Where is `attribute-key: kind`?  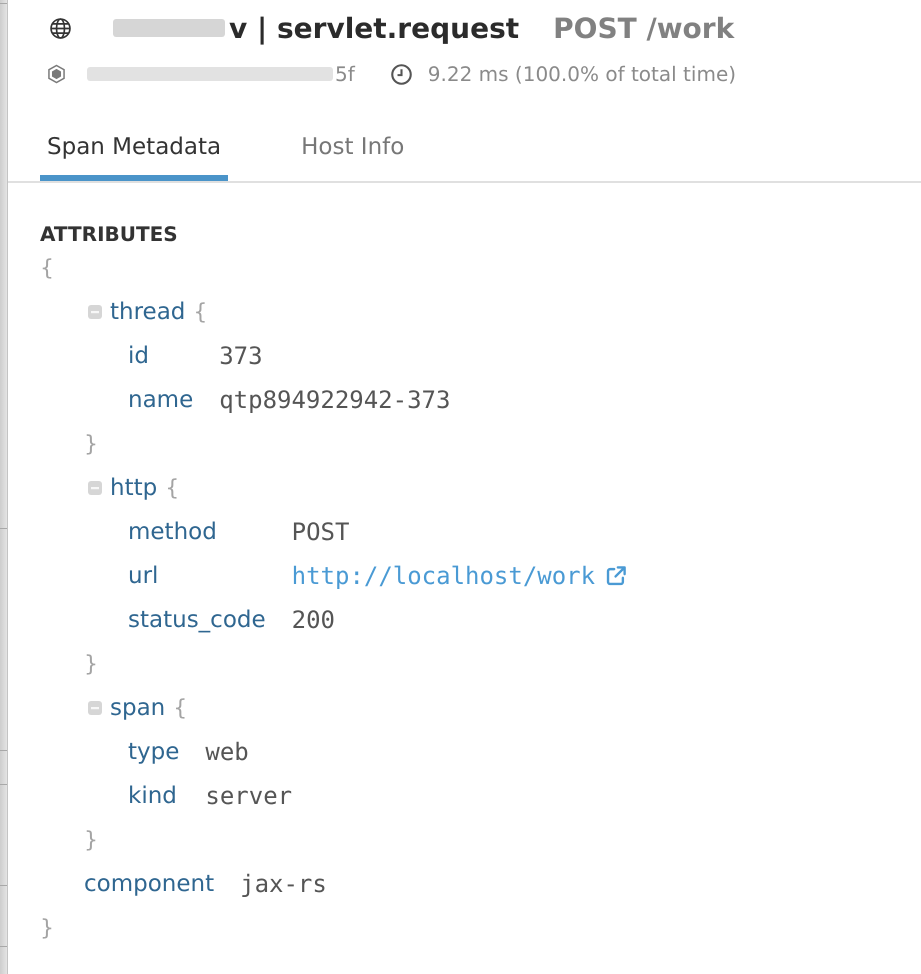 attribute-key: kind is located at coordinates (152, 796).